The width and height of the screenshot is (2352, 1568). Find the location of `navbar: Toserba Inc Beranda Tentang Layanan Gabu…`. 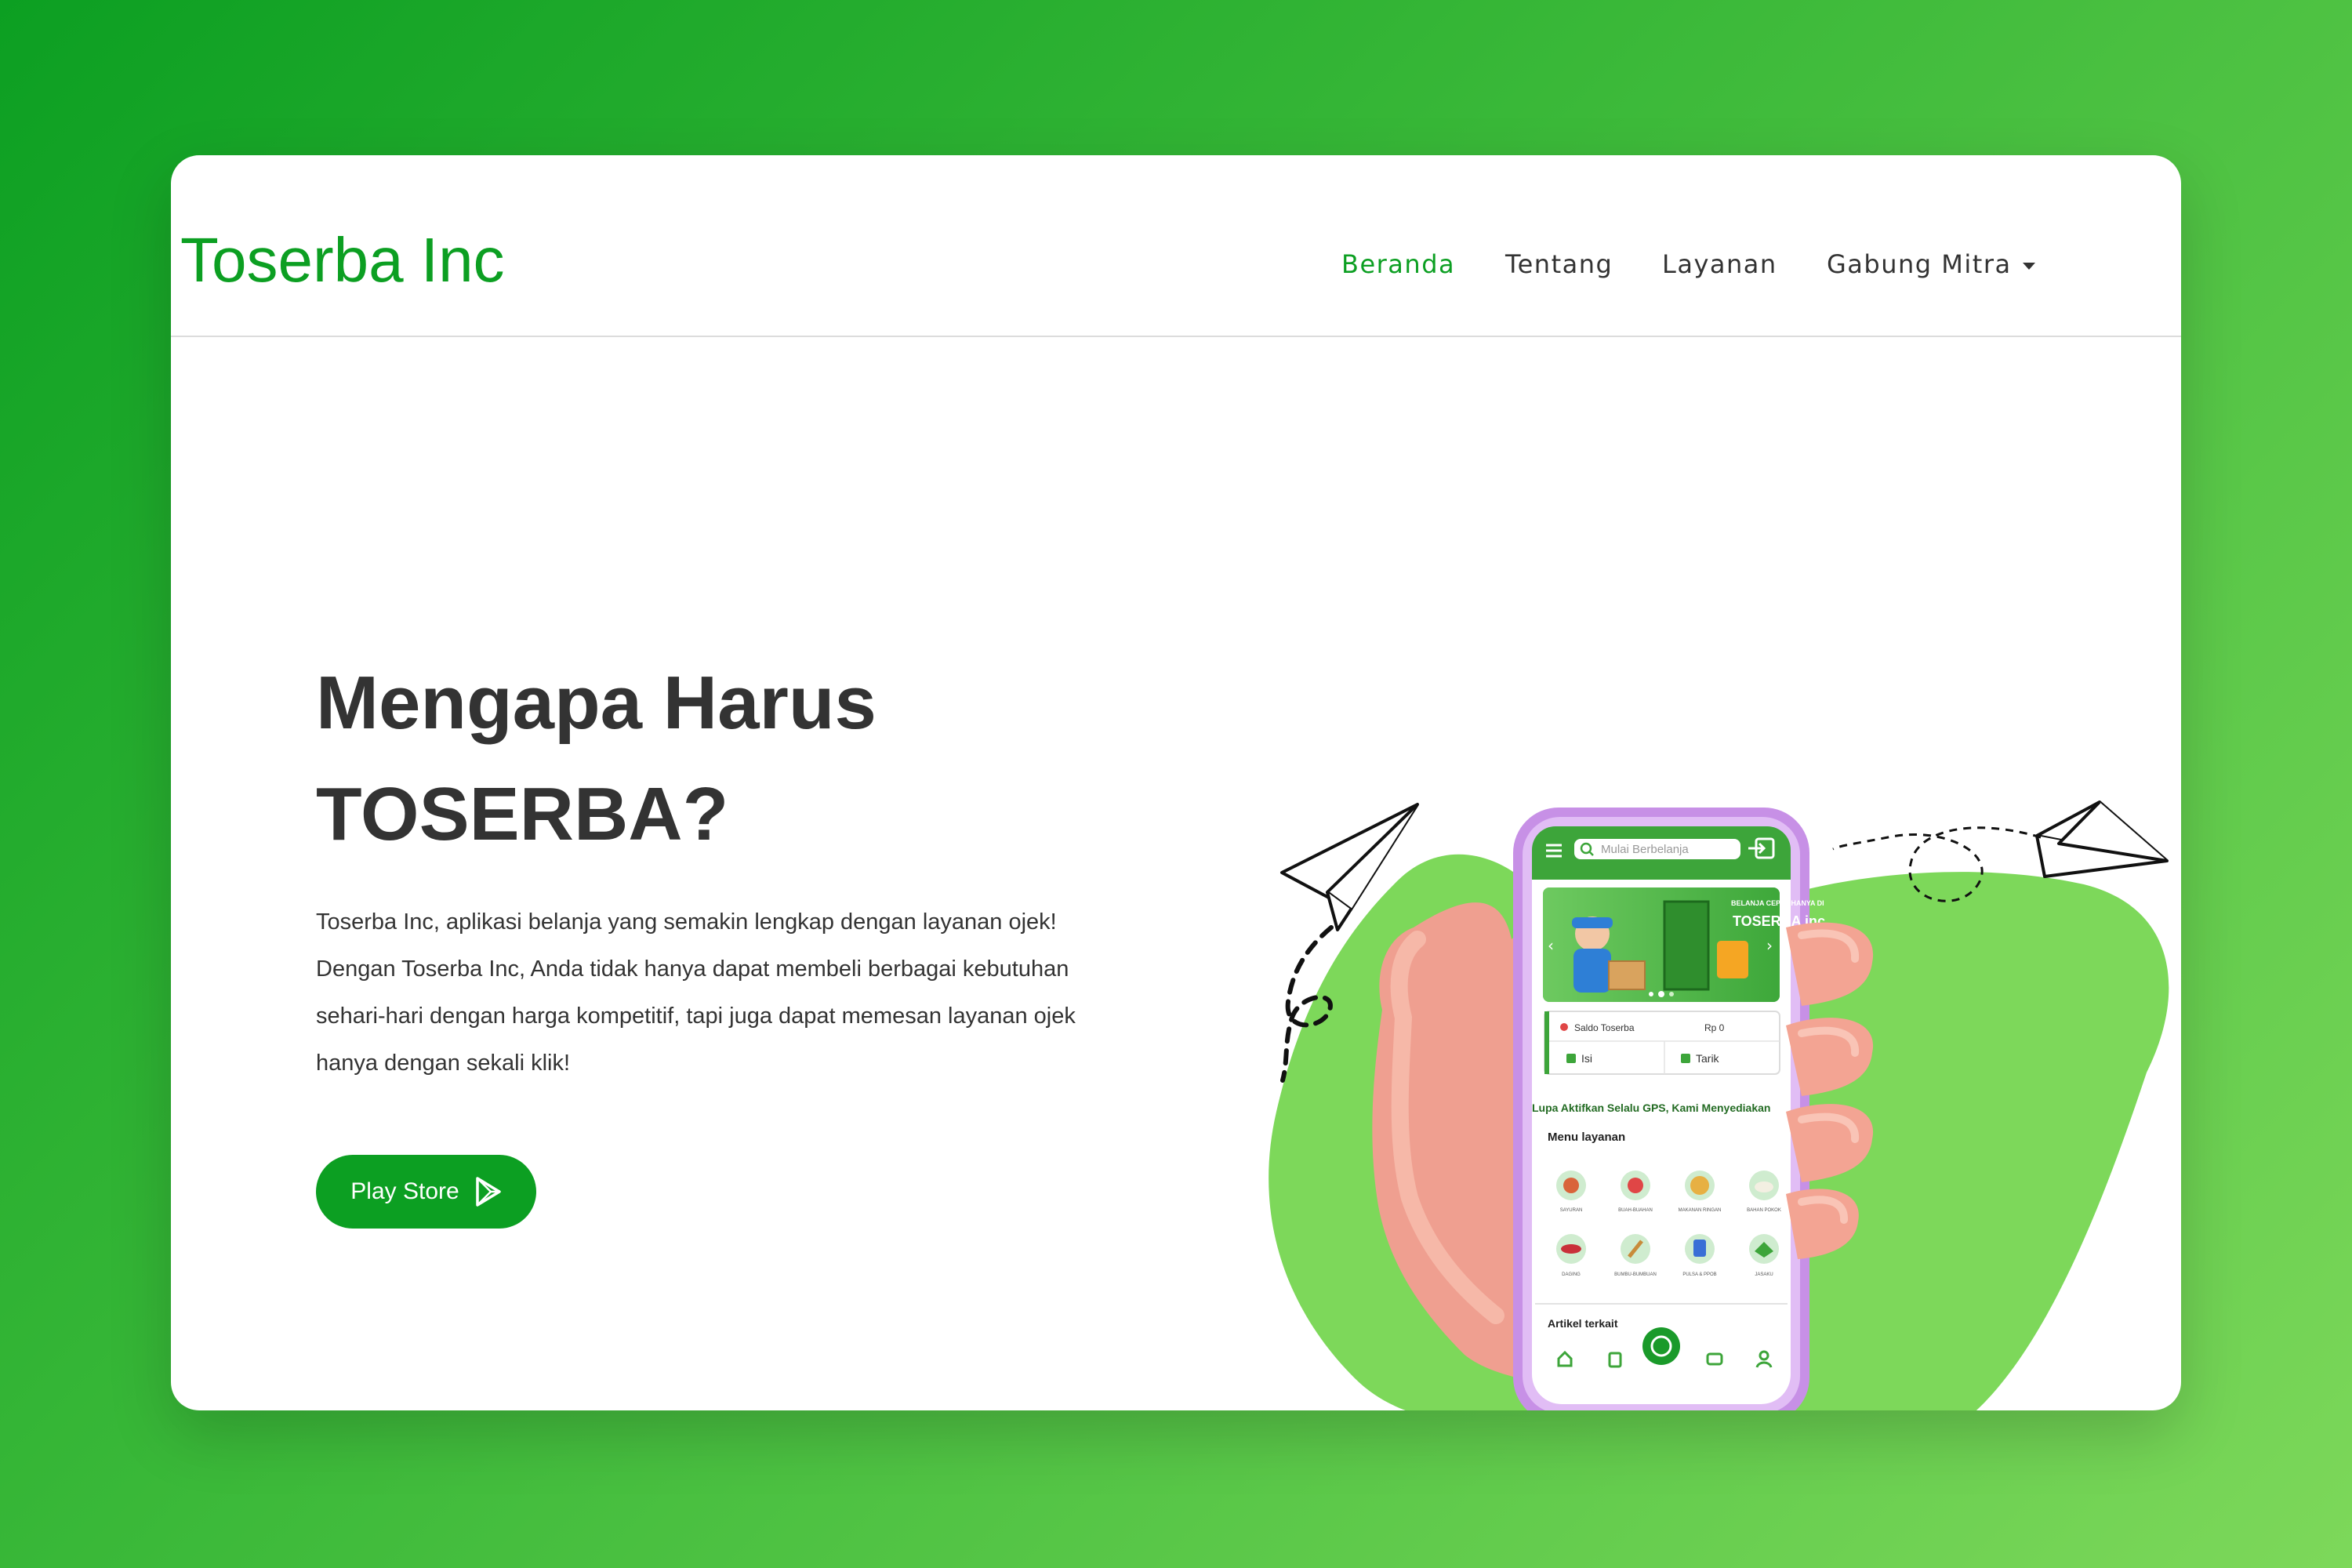

navbar: Toserba Inc Beranda Tentang Layanan Gabu… is located at coordinates (1176, 246).